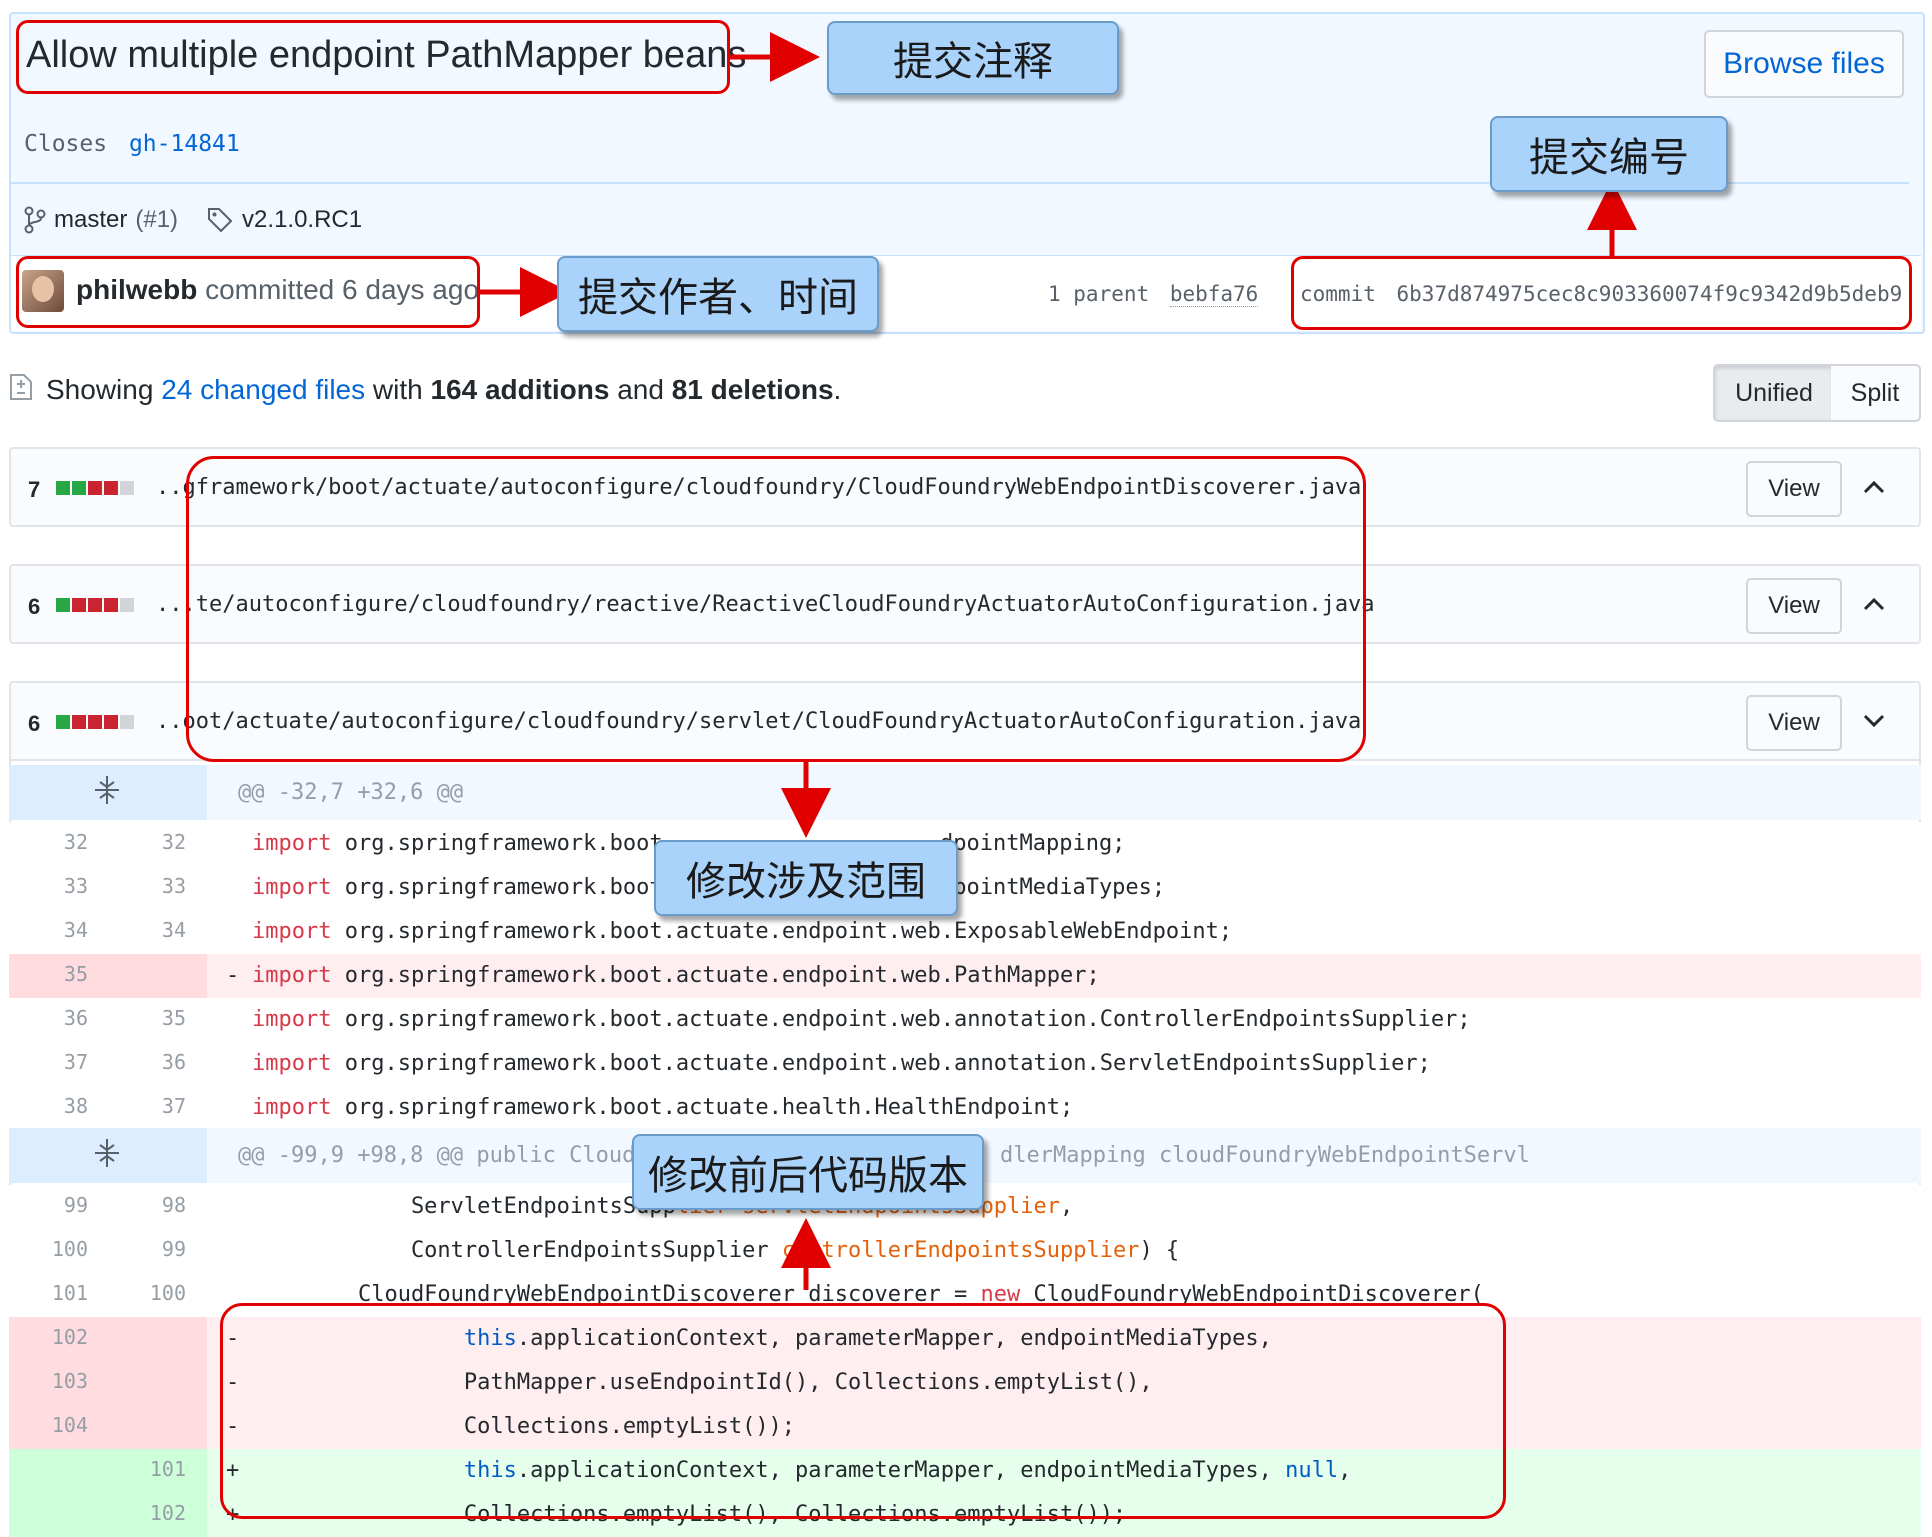  What do you see at coordinates (1609, 154) in the screenshot?
I see `callout-commit-number: 提交编号` at bounding box center [1609, 154].